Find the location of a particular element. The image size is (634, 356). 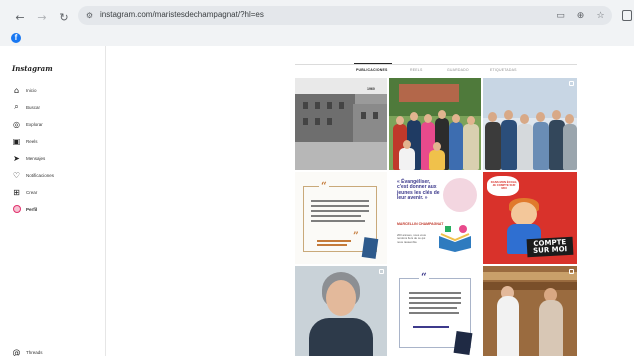

star-icon: ☆ is located at coordinates (600, 15).